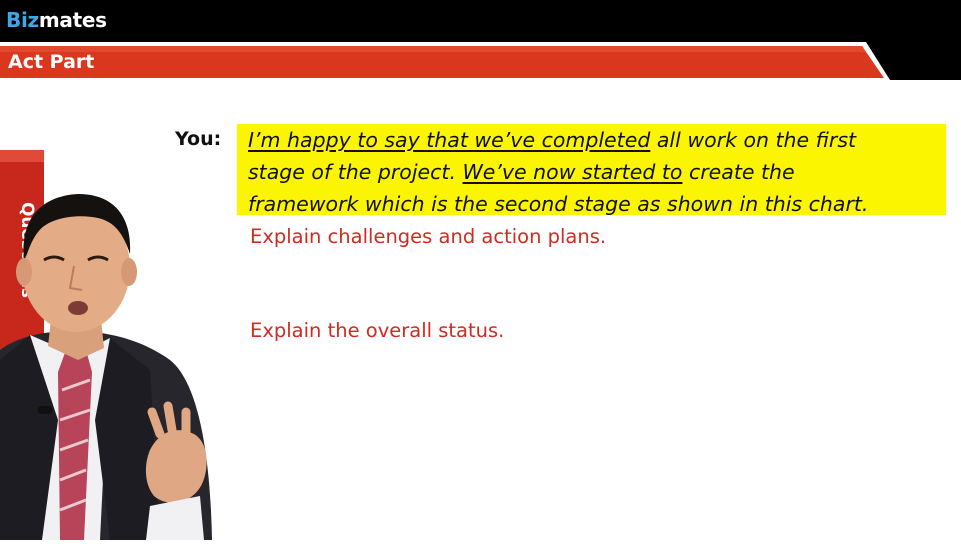 The height and width of the screenshot is (544, 961). Describe the element at coordinates (22, 20) in the screenshot. I see `logo-biz-text: Biz` at that location.